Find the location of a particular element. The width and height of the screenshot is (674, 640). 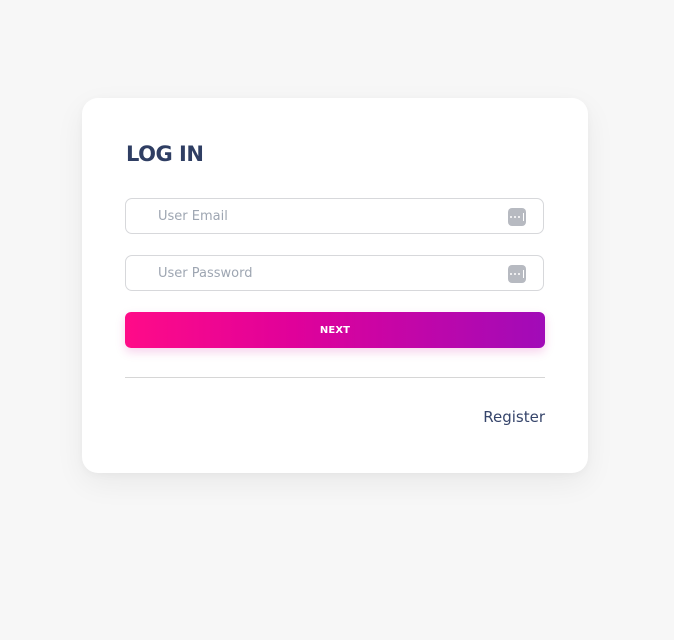

password-input is located at coordinates (334, 273).